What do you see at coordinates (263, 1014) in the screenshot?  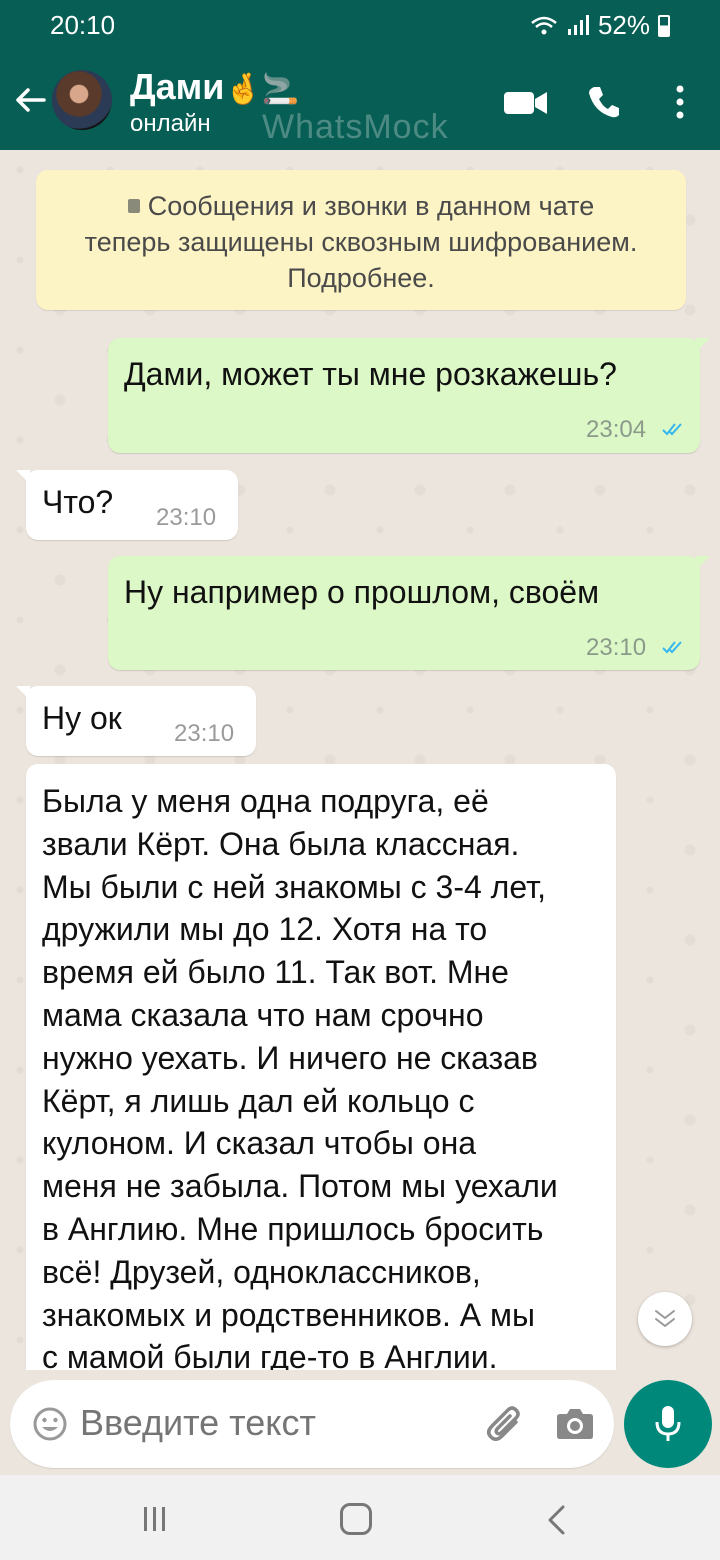 I see `message-line: мама сказала что нам срочно` at bounding box center [263, 1014].